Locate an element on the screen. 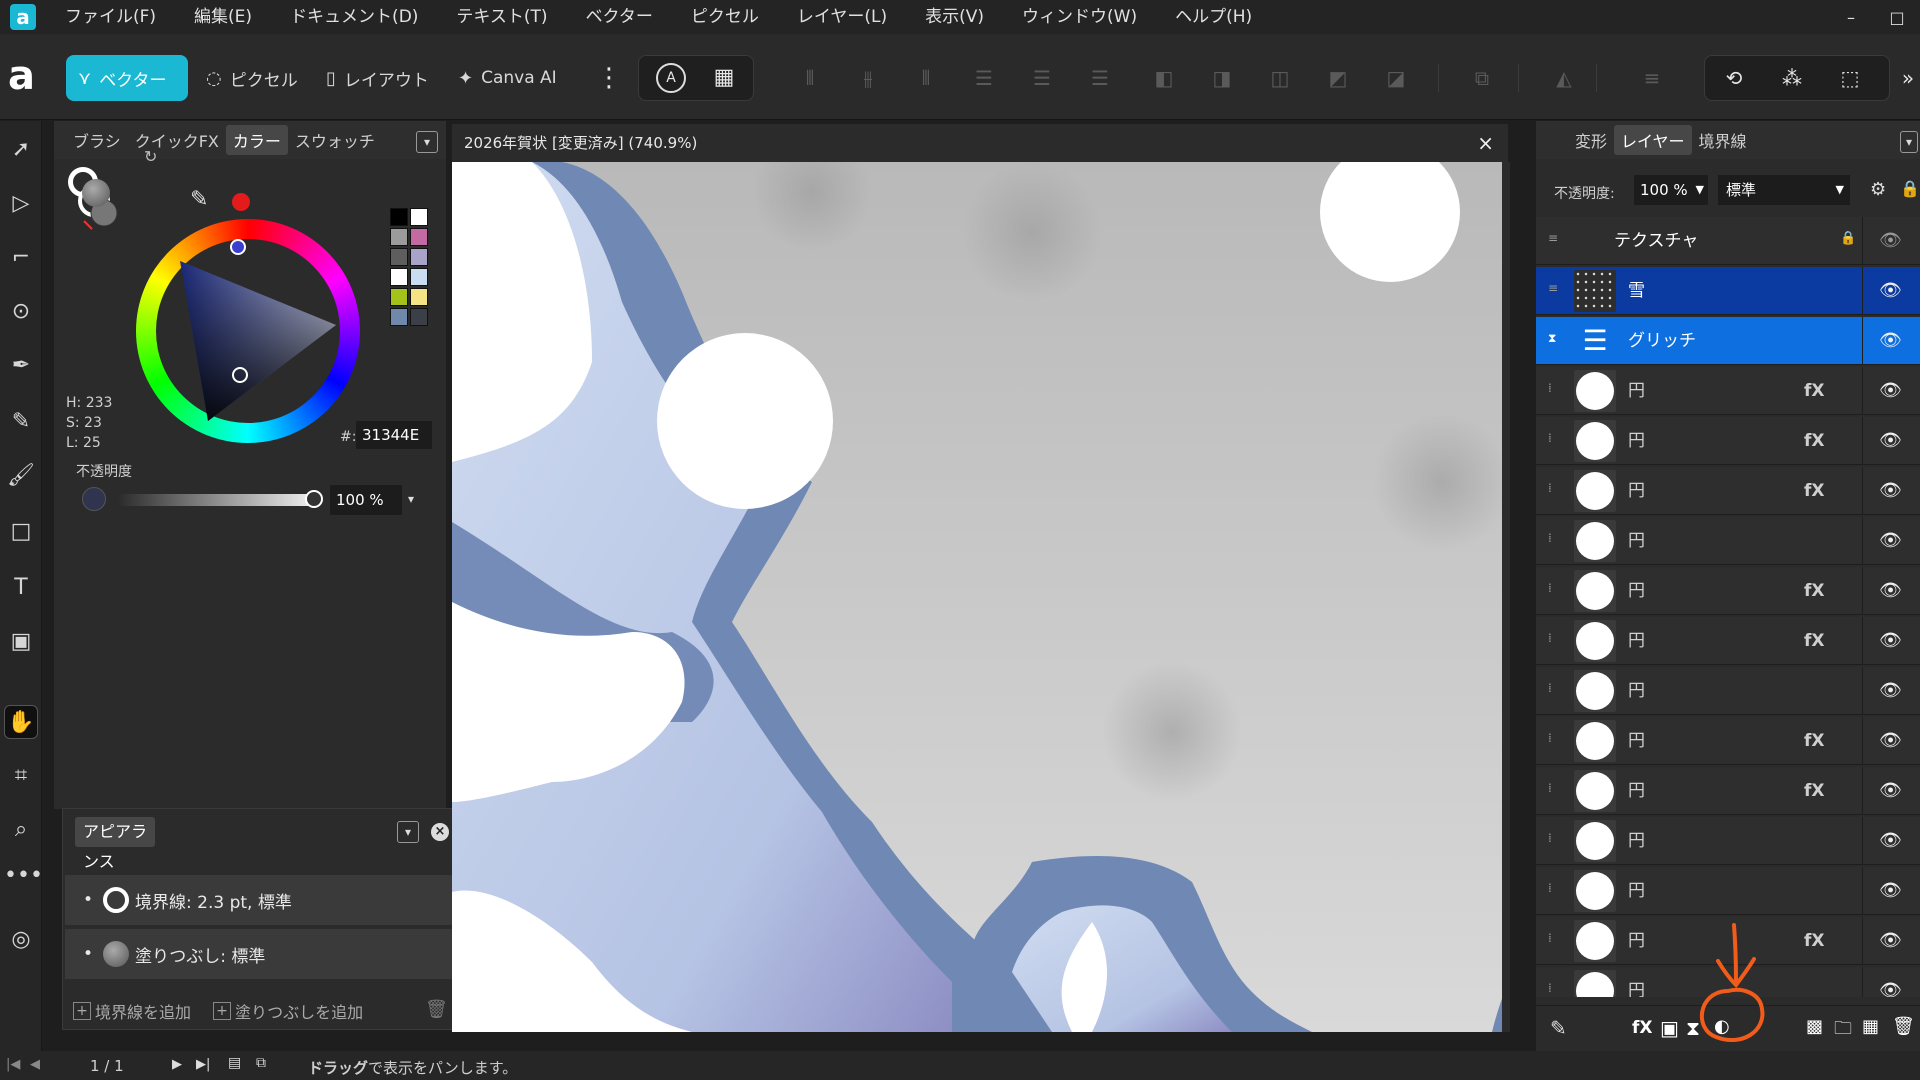 The width and height of the screenshot is (1920, 1080). transform-rotate-icon: ⟲ is located at coordinates (1734, 78).